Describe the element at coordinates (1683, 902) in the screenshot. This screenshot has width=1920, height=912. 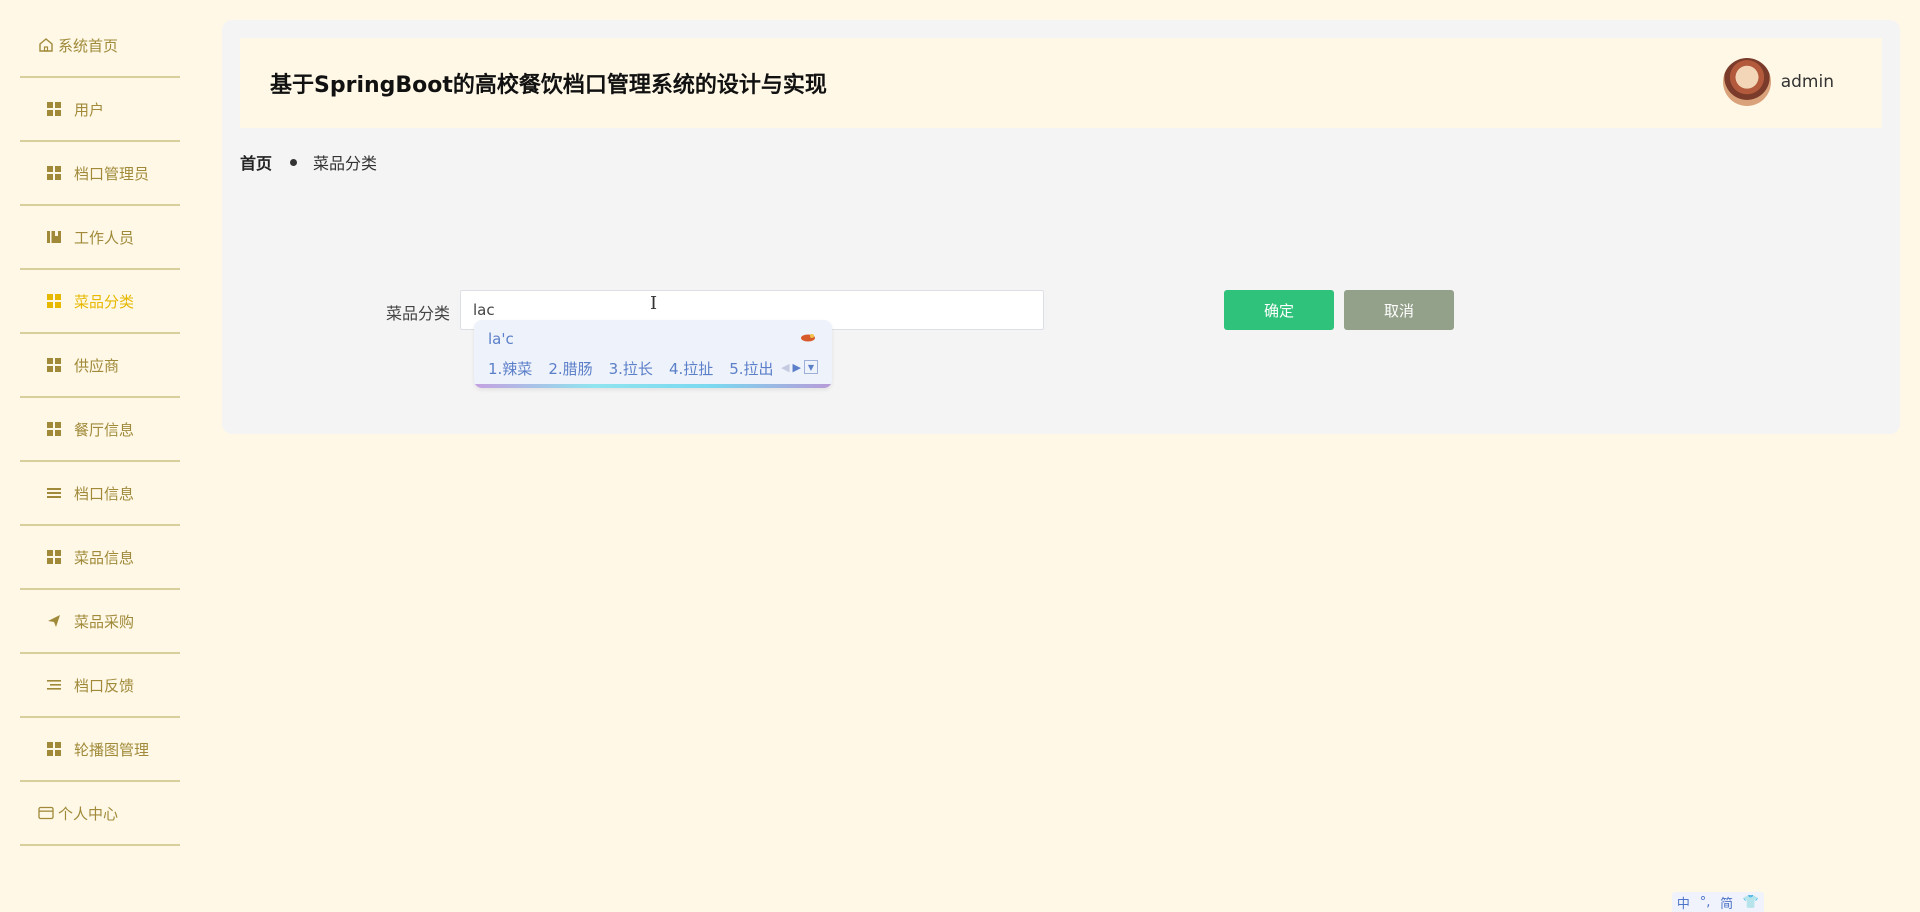
I see `ime-mode-icon: 中` at that location.